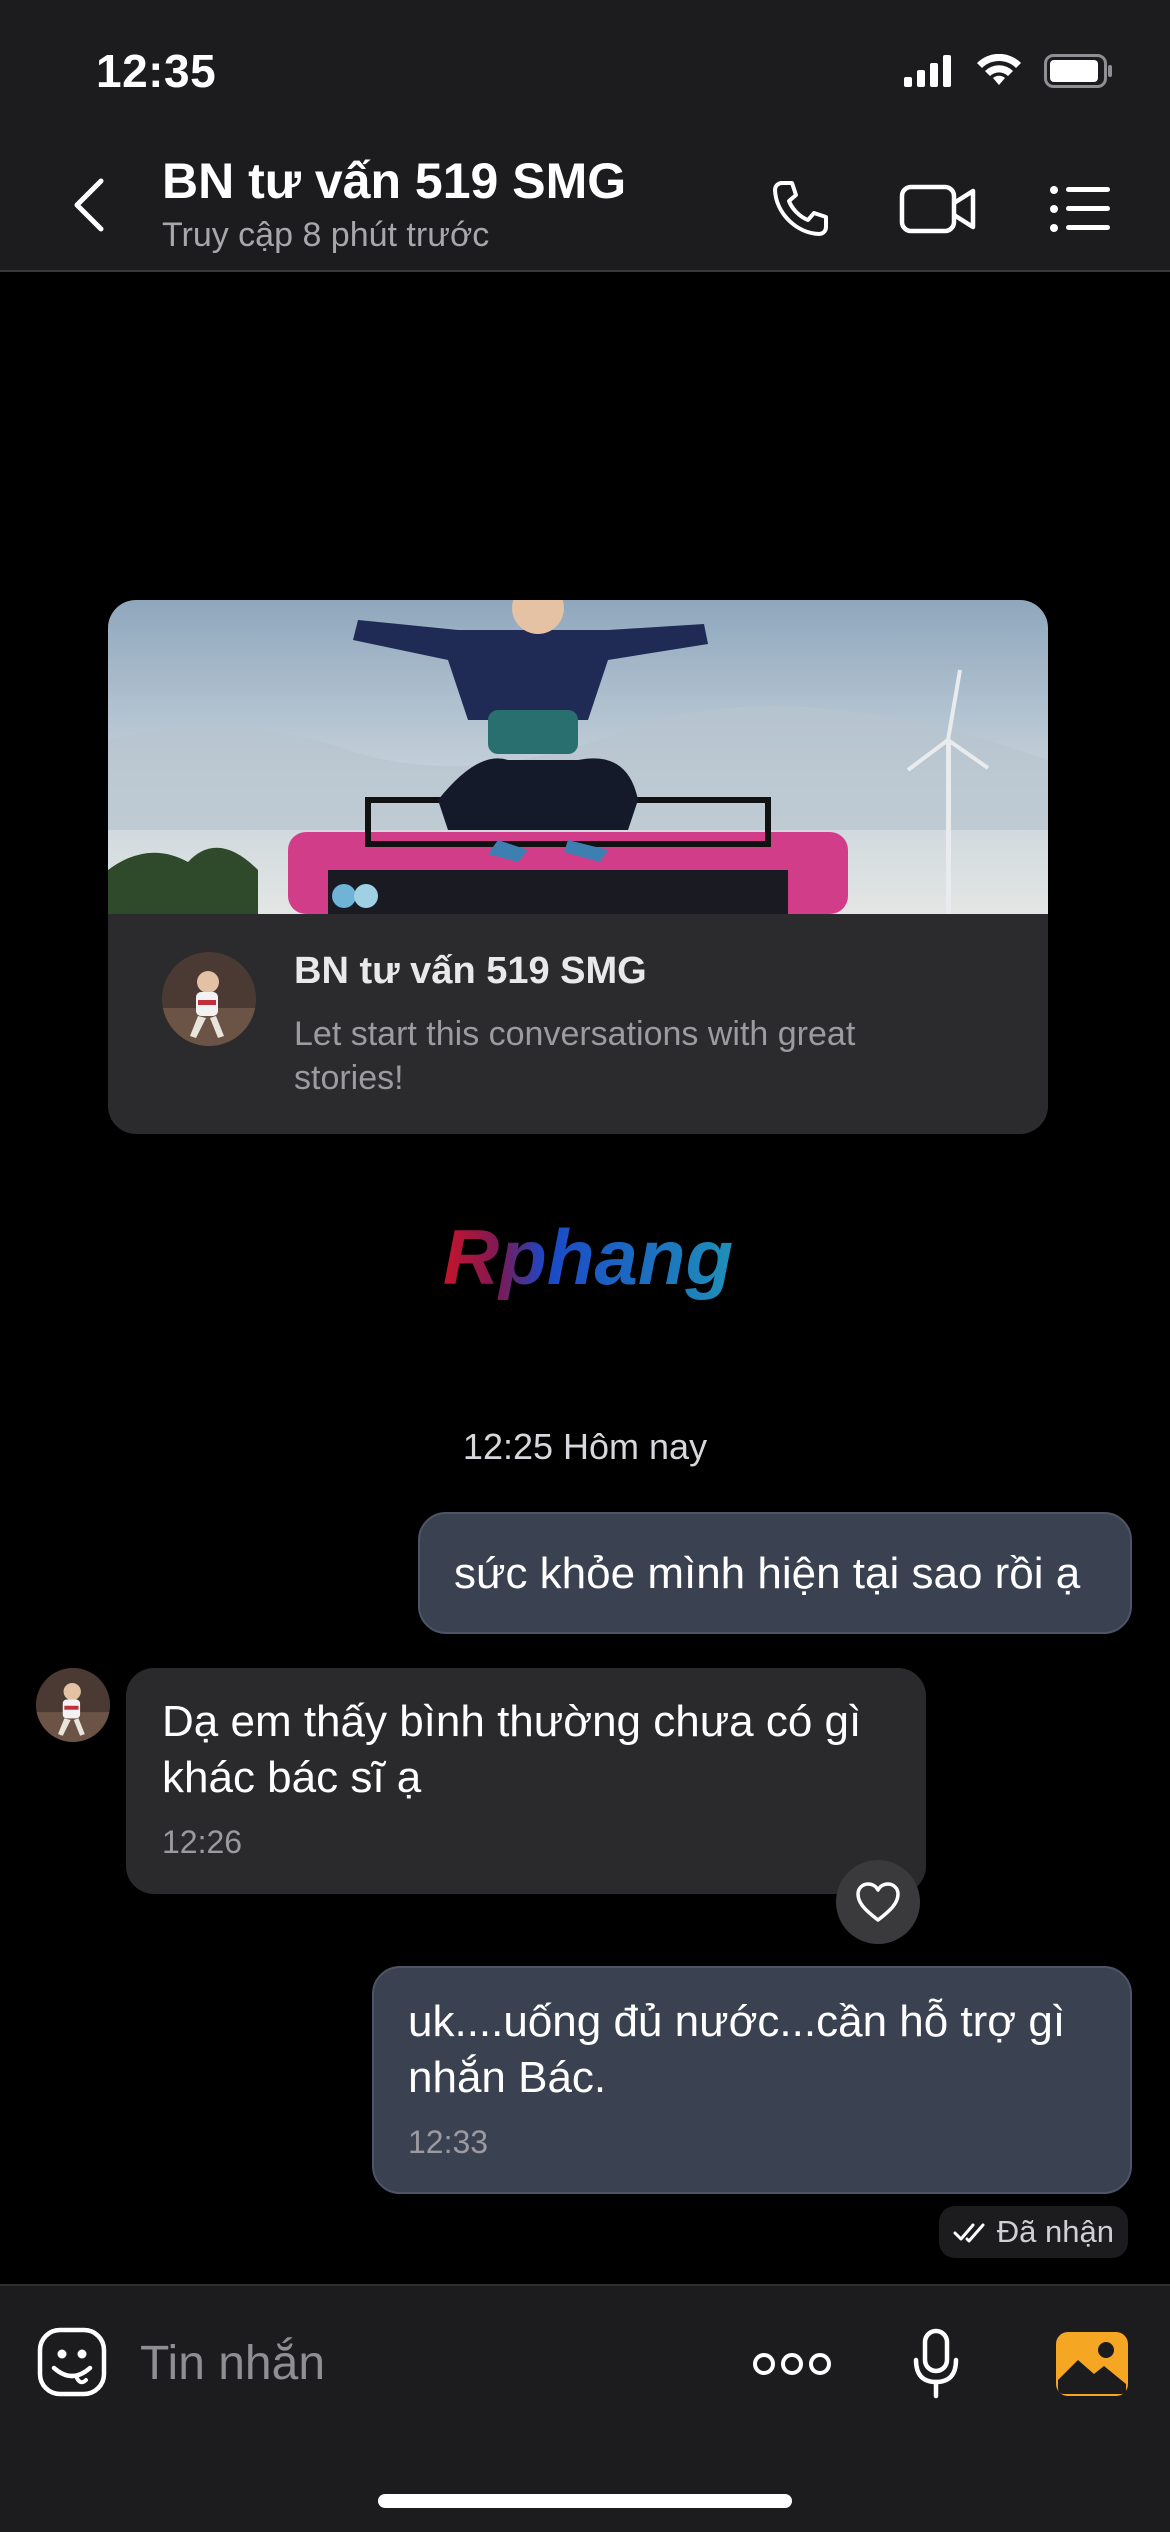 This screenshot has height=2532, width=1170. I want to click on logo-text: Rphang, so click(588, 1257).